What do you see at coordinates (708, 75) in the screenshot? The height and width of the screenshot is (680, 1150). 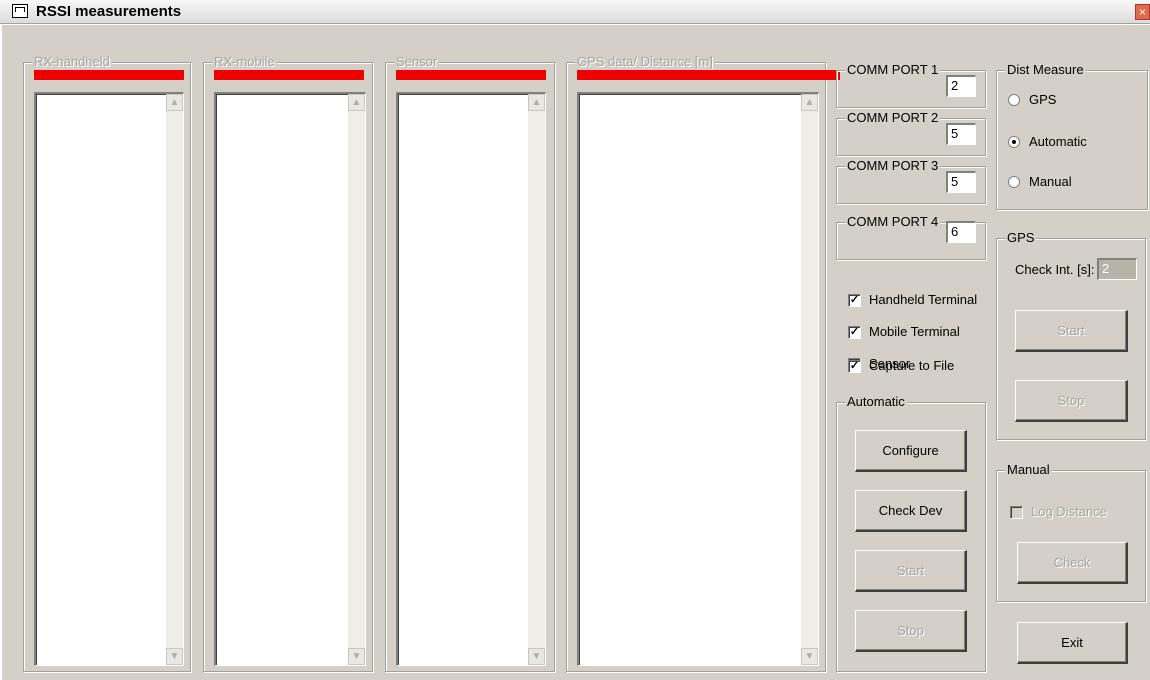 I see `gps-data-signal-bar` at bounding box center [708, 75].